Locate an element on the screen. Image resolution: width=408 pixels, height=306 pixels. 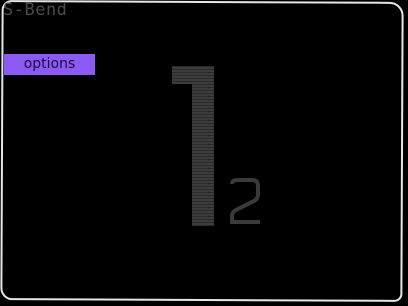
app-title: S-Bend is located at coordinates (35, 10).